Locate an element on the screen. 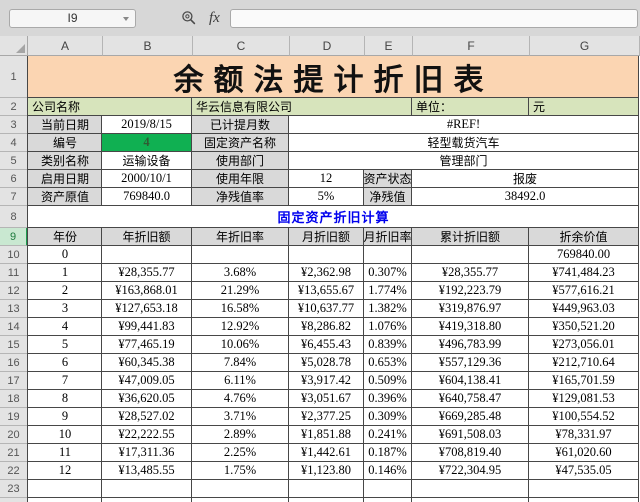  table-cell: ¥47,535.05 is located at coordinates (584, 471).